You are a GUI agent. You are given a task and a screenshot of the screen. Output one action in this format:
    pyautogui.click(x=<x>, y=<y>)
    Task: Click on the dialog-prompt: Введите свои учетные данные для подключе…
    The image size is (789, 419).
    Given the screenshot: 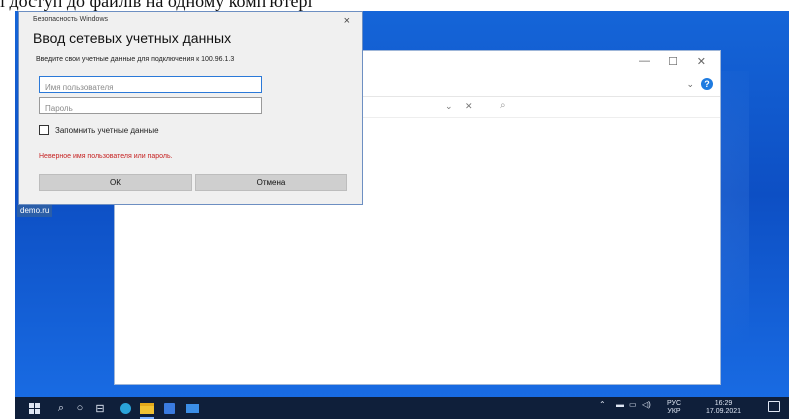 What is the action you would take?
    pyautogui.click(x=135, y=59)
    